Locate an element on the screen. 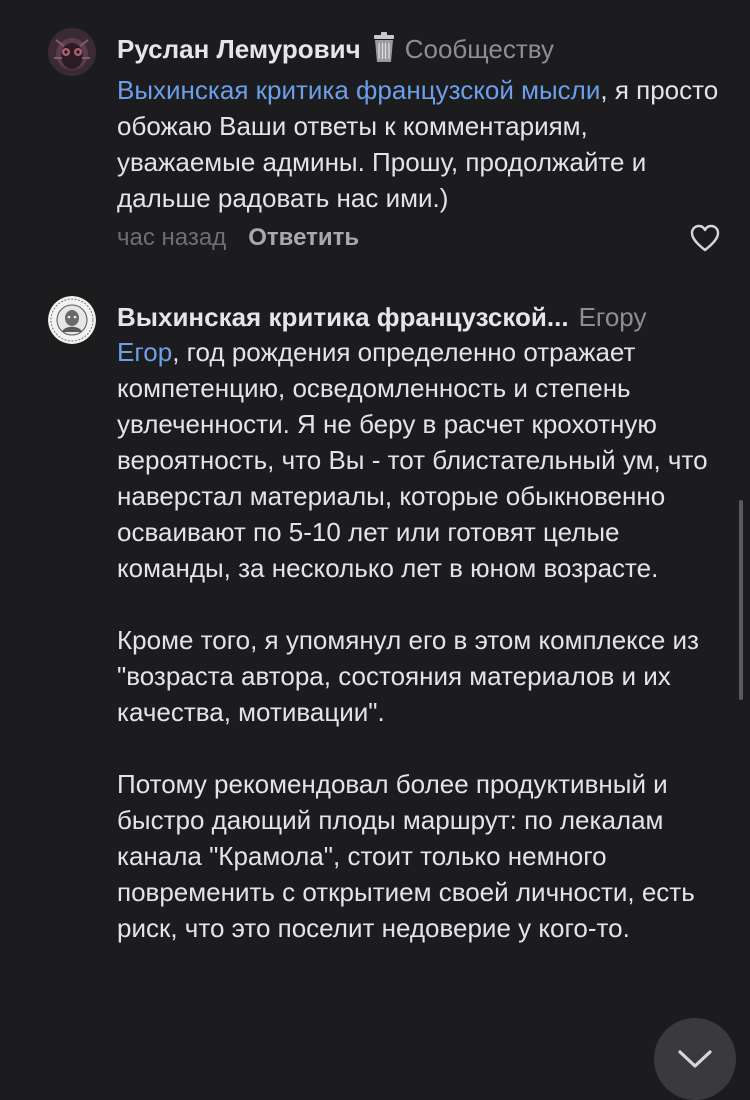 The height and width of the screenshot is (1100, 750). chevron-down-icon is located at coordinates (695, 1059).